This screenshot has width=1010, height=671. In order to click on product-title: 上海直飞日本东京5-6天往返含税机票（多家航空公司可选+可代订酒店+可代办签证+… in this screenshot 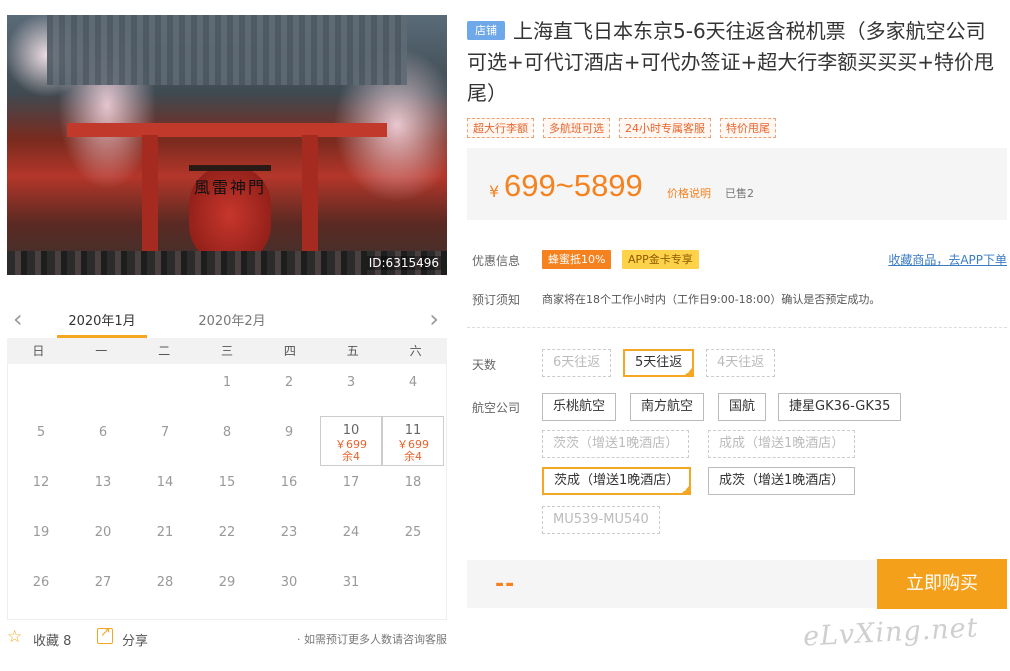, I will do `click(731, 62)`.